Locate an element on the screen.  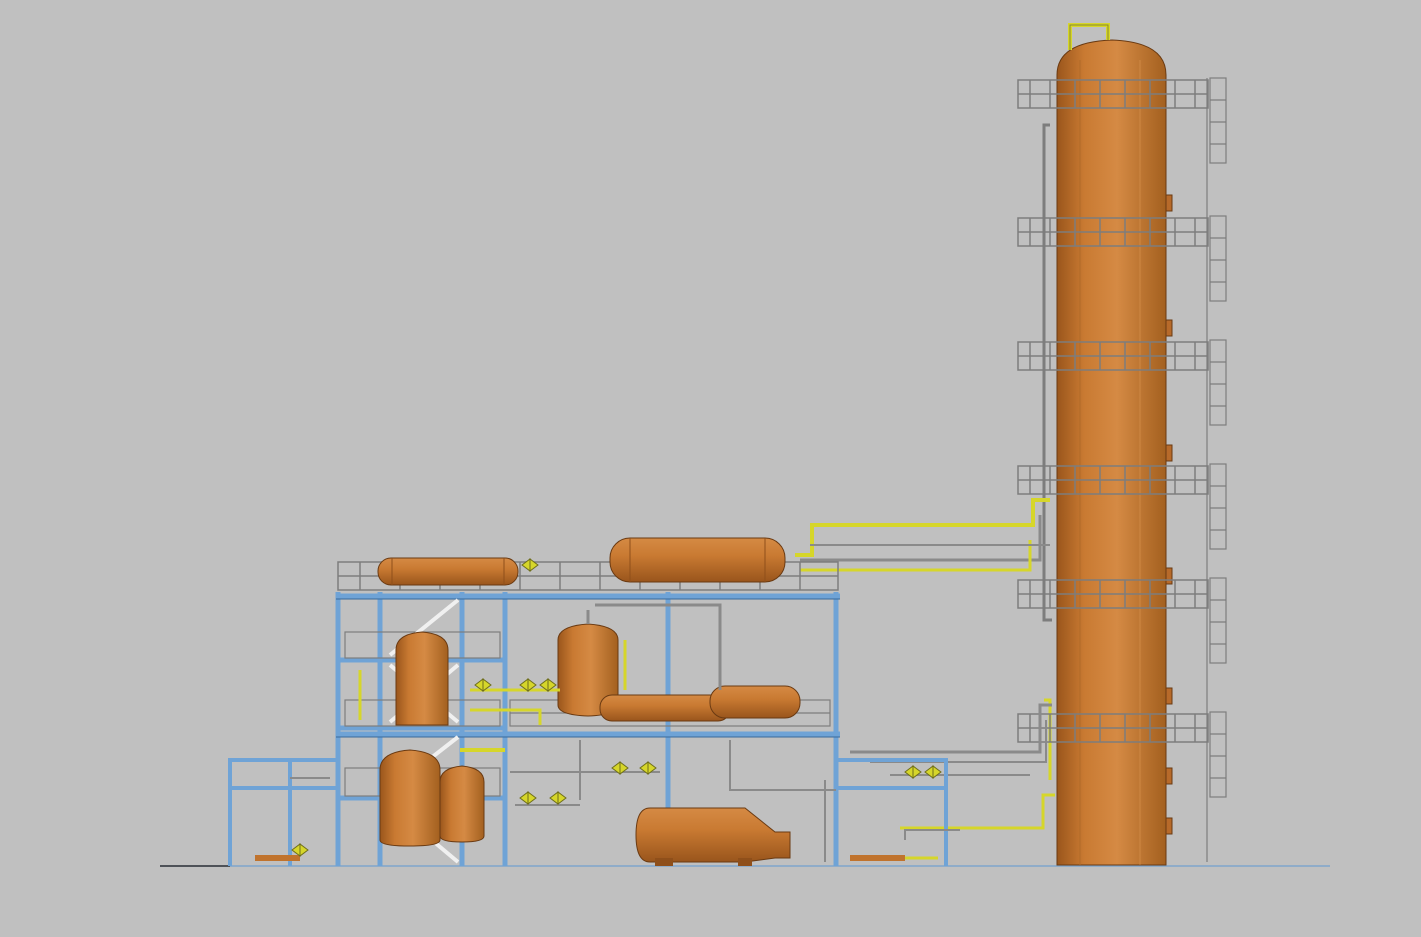
top-horizontal-drum-right is located at coordinates (697, 560).